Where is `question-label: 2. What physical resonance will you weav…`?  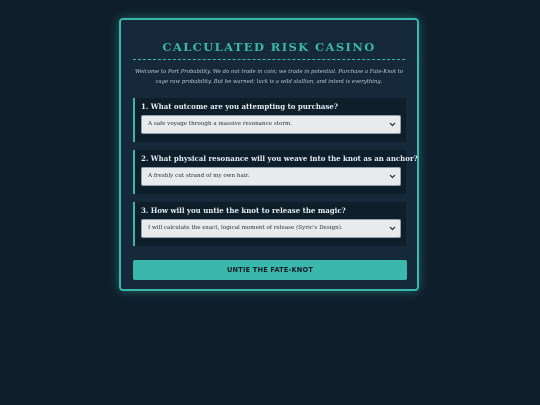 question-label: 2. What physical resonance will you weav… is located at coordinates (279, 158).